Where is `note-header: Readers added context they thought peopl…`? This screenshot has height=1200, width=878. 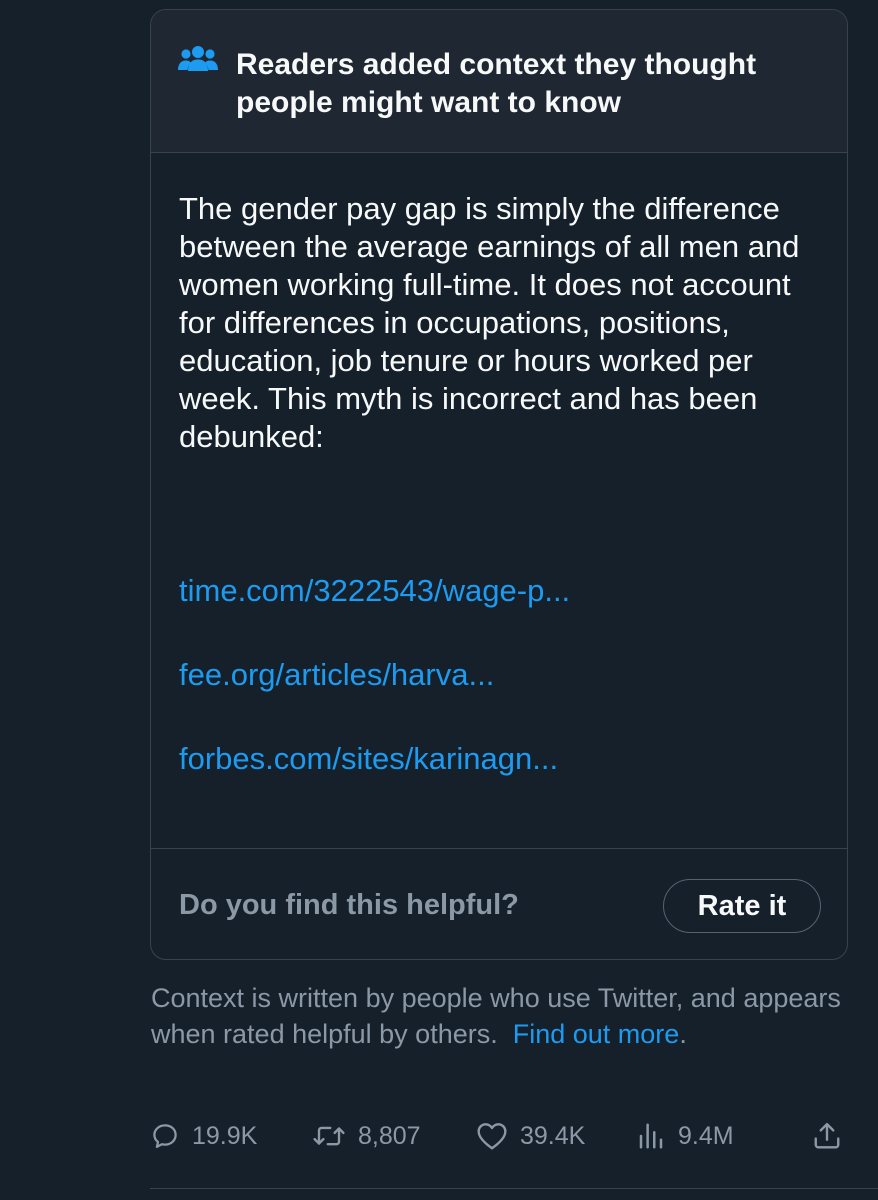 note-header: Readers added context they thought peopl… is located at coordinates (499, 81).